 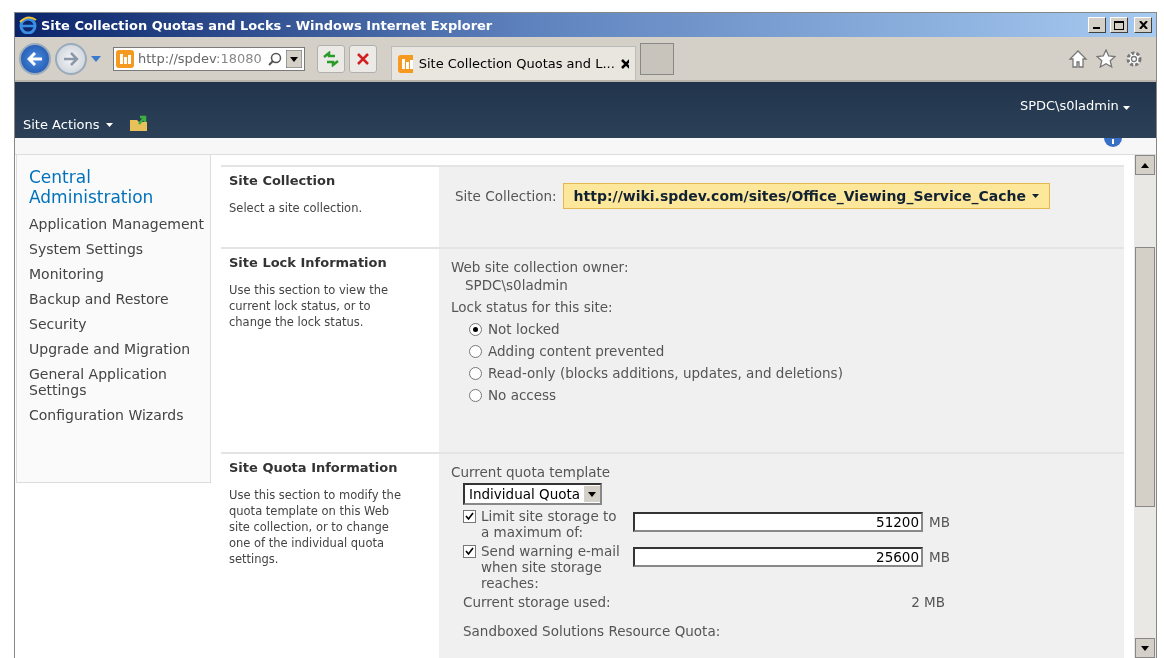 I want to click on maximize-button, so click(x=1119, y=25).